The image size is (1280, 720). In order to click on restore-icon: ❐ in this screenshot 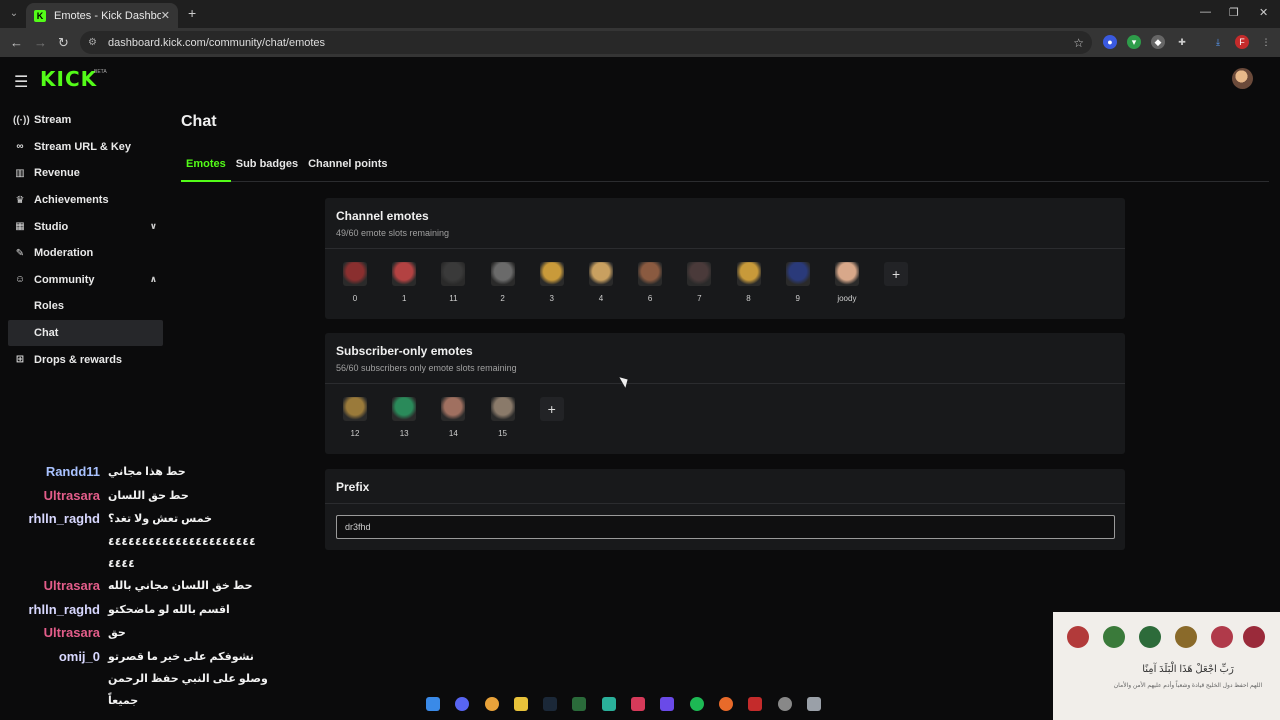, I will do `click(1234, 12)`.